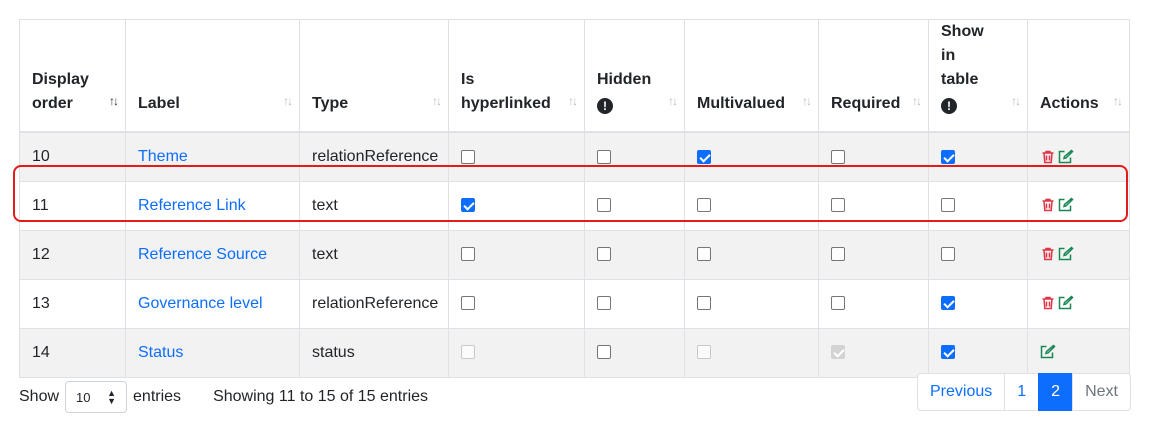 Image resolution: width=1153 pixels, height=432 pixels. I want to click on label-cell: Governance level, so click(212, 303).